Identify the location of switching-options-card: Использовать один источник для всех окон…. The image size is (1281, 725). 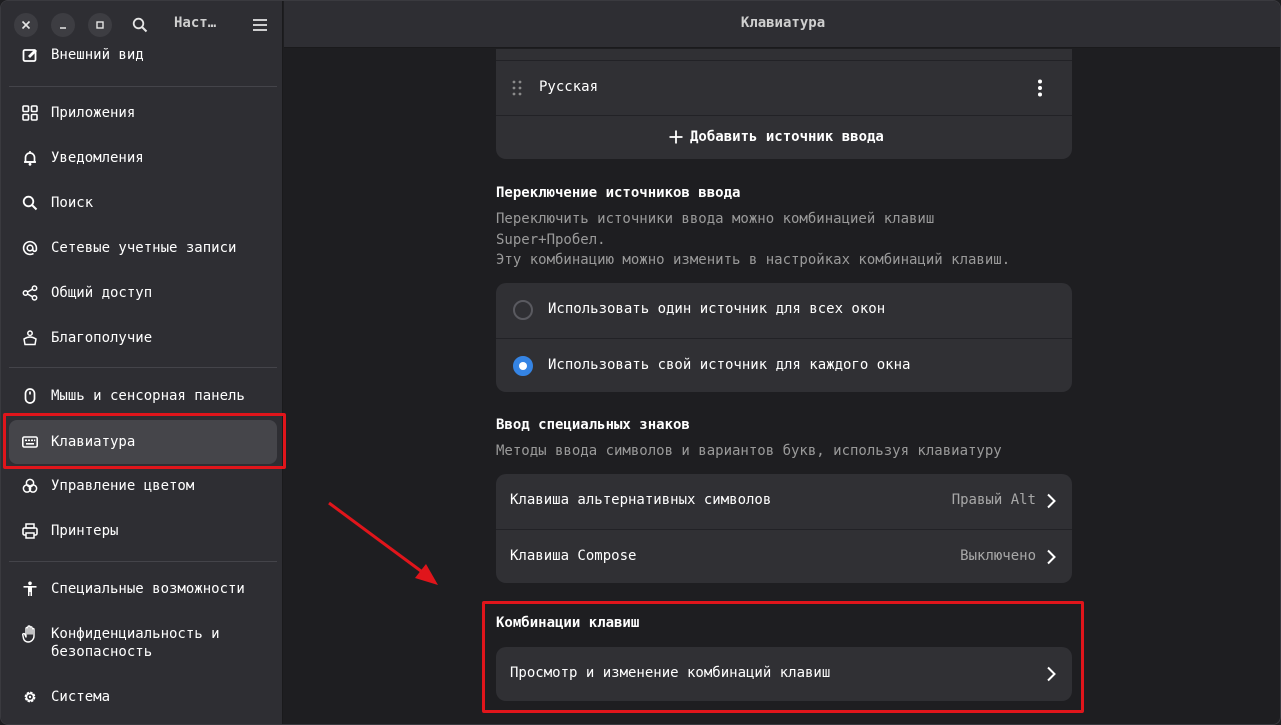
(784, 337).